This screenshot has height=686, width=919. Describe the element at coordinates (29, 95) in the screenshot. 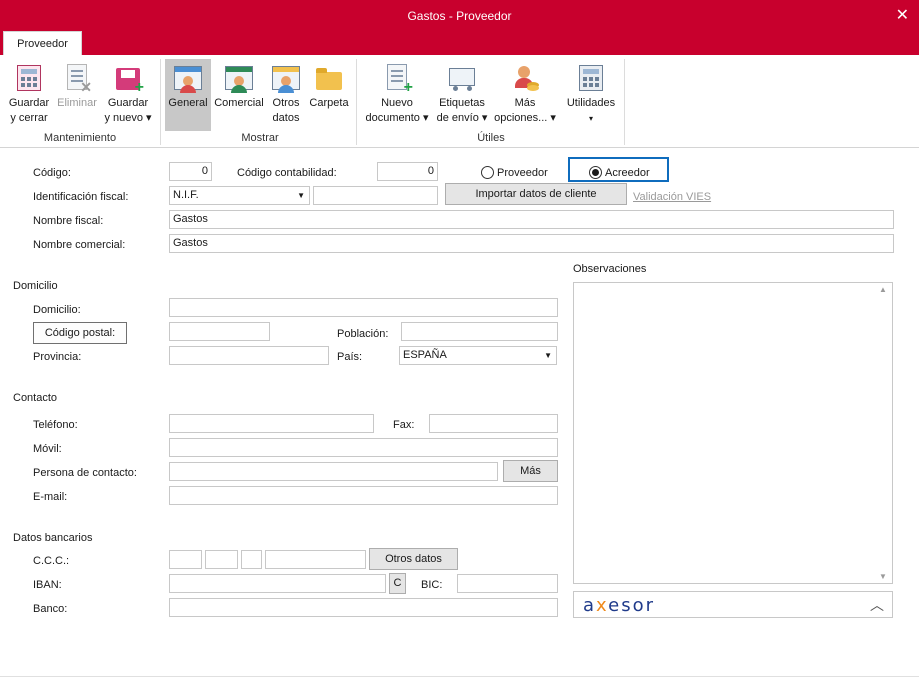

I see `guardar-cerrar-button: Guardar y cerrar` at that location.